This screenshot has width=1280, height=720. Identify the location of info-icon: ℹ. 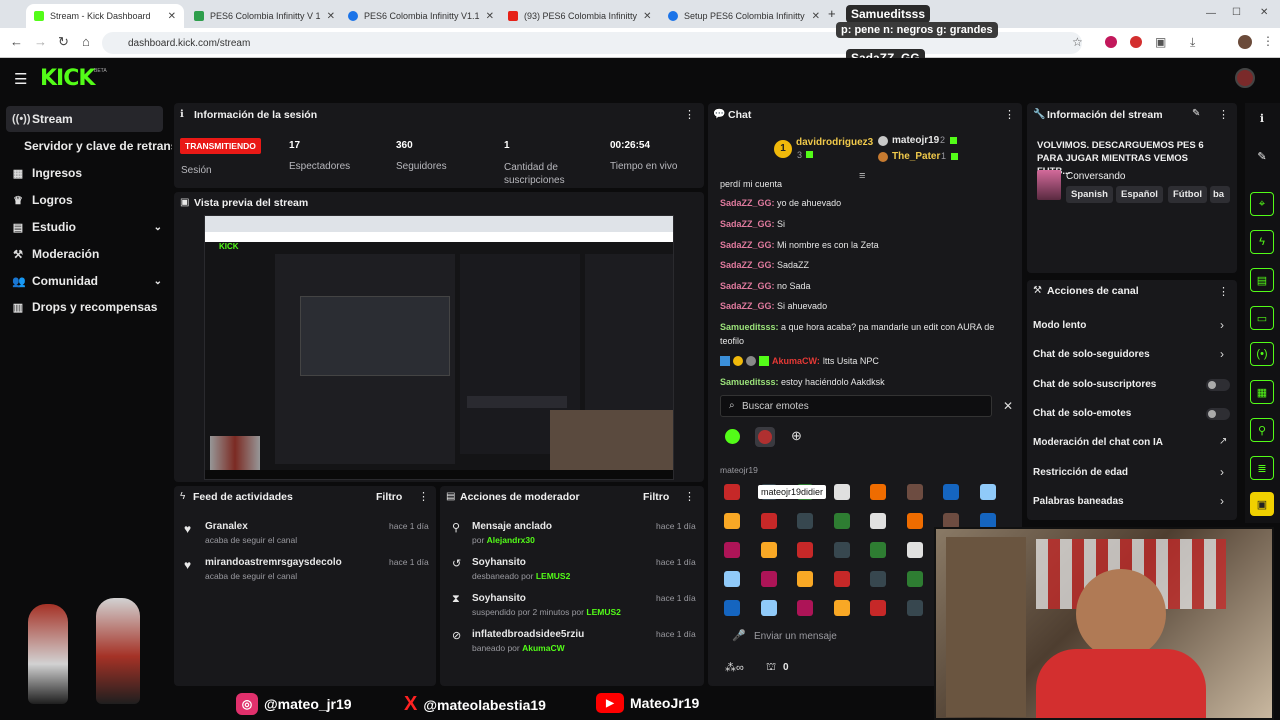
(1262, 118).